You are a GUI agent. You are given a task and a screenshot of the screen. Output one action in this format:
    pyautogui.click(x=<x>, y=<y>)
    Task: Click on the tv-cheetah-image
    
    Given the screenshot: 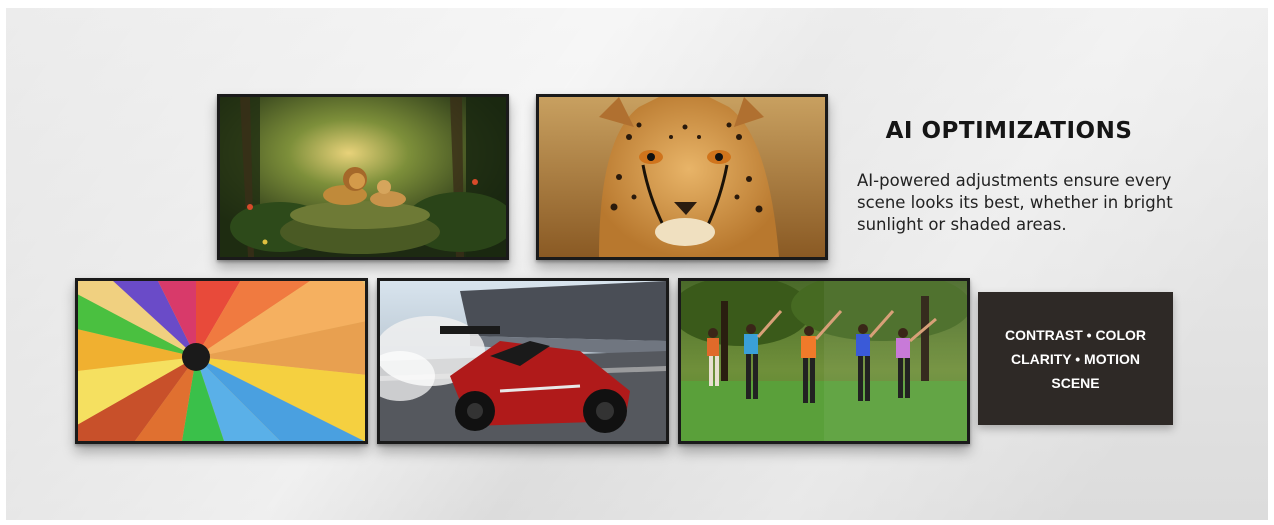 What is the action you would take?
    pyautogui.click(x=682, y=177)
    